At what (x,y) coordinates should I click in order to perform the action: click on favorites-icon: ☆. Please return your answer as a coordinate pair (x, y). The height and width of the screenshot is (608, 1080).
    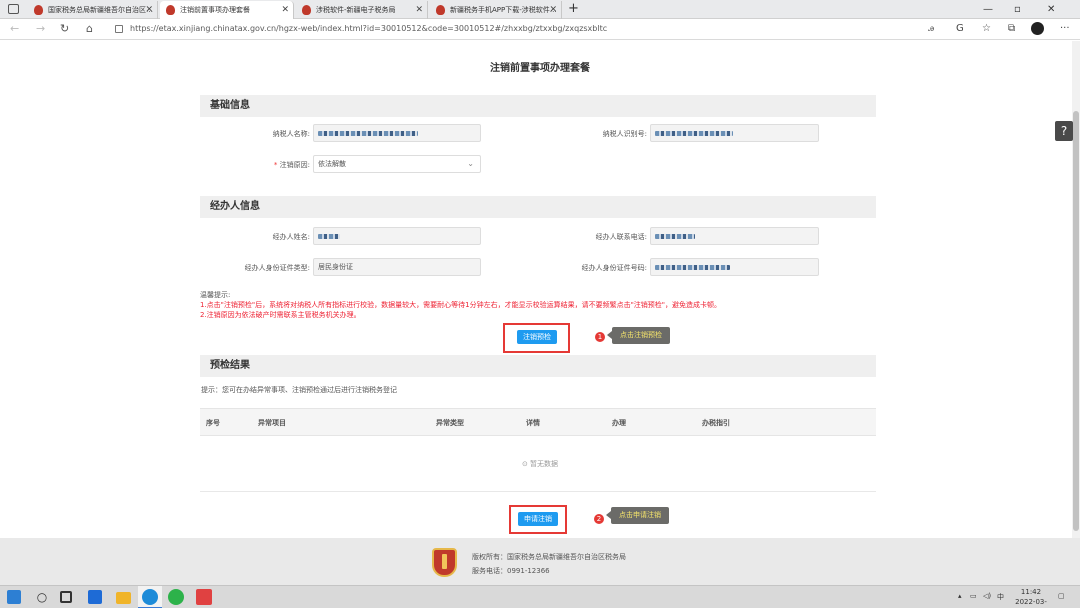
    Looking at the image, I should click on (986, 29).